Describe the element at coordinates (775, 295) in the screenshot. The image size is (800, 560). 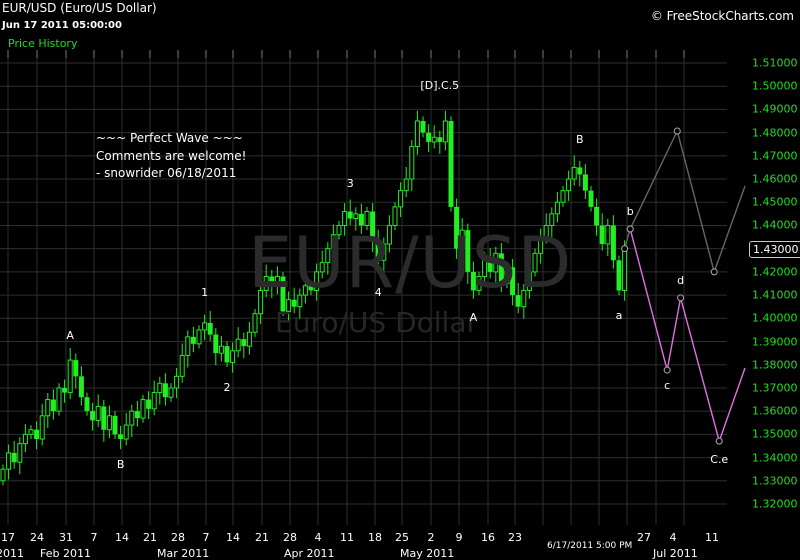
I see `y-tick-label: 1.41000` at that location.